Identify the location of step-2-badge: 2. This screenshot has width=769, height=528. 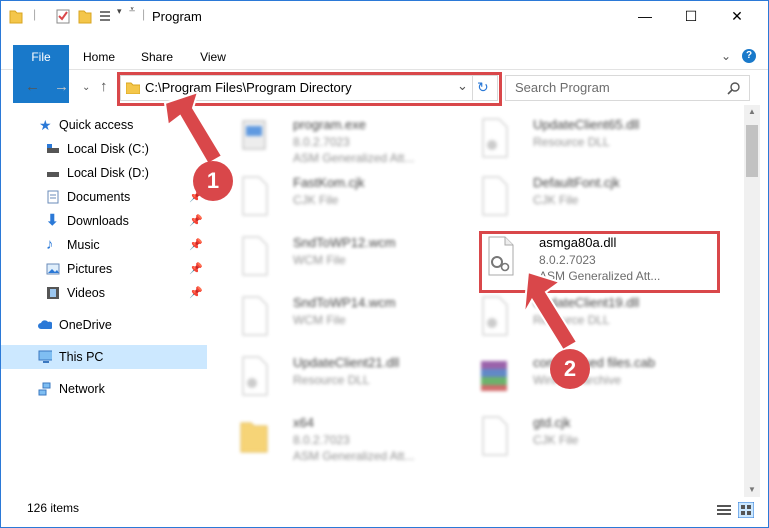
(570, 369).